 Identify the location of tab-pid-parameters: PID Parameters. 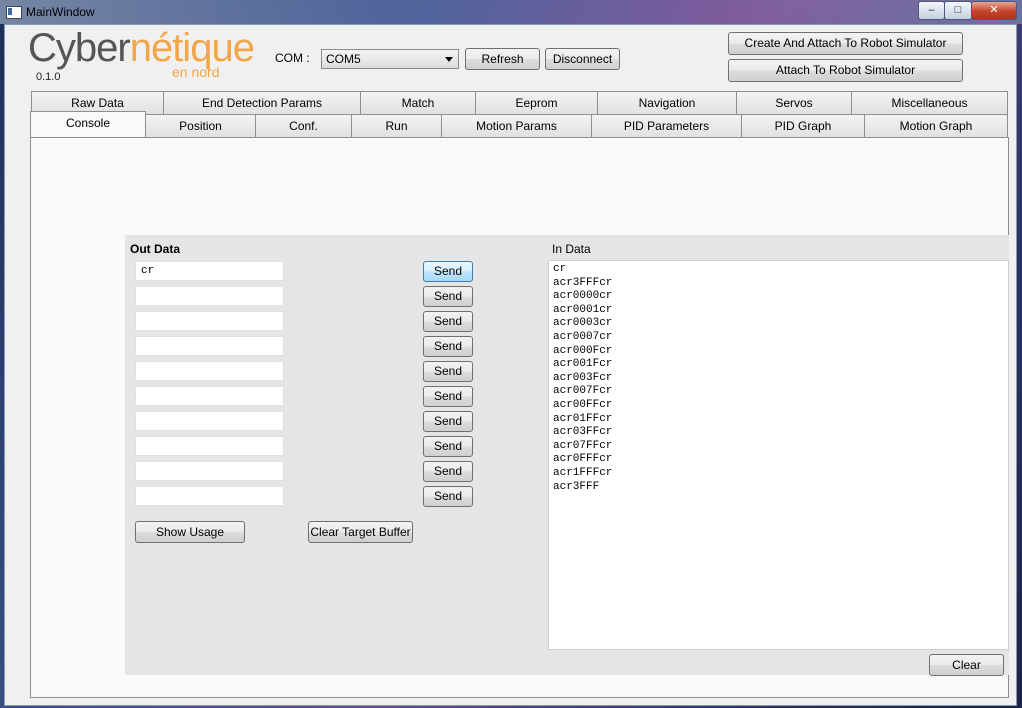
(666, 125).